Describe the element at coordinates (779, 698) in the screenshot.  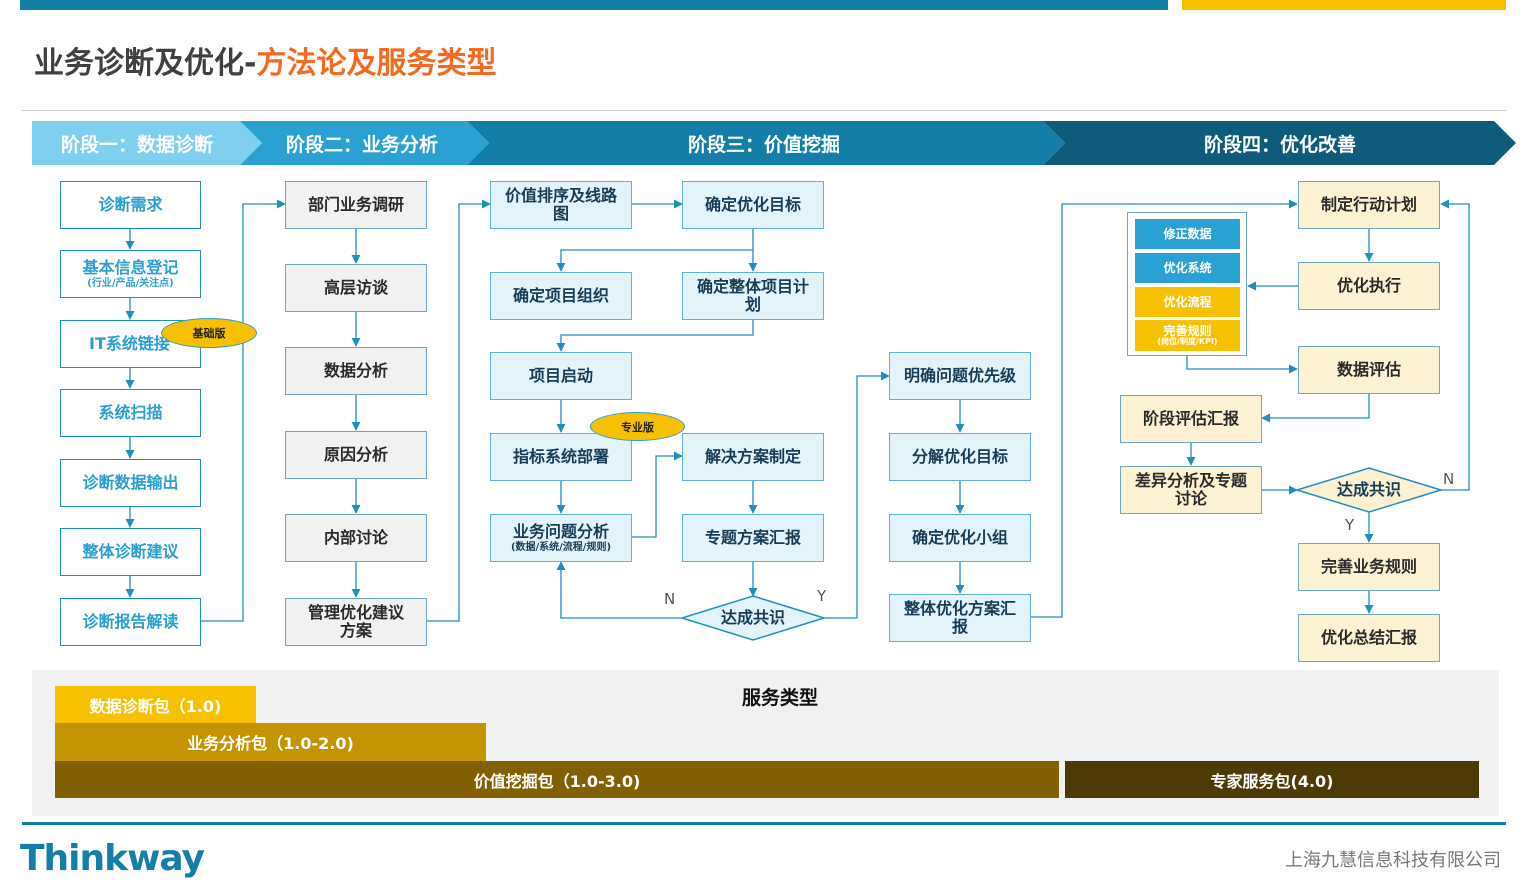
I see `service-types-title: 服务类型` at that location.